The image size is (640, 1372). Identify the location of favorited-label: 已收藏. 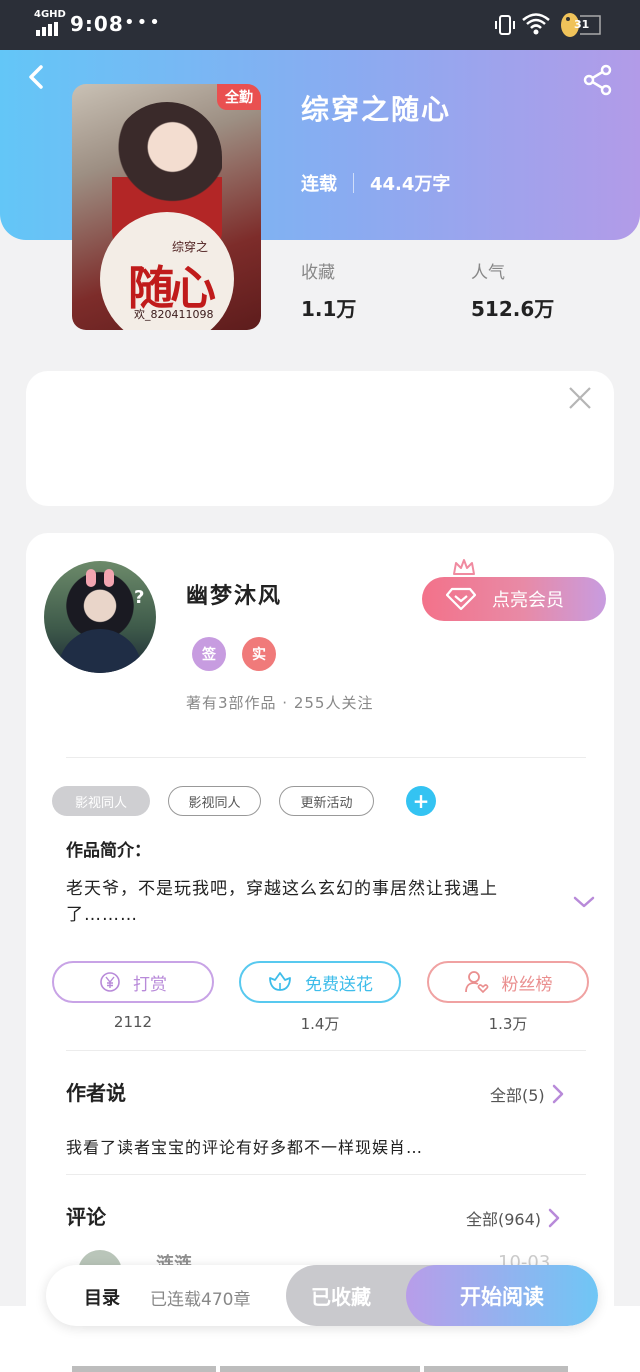
(341, 1297).